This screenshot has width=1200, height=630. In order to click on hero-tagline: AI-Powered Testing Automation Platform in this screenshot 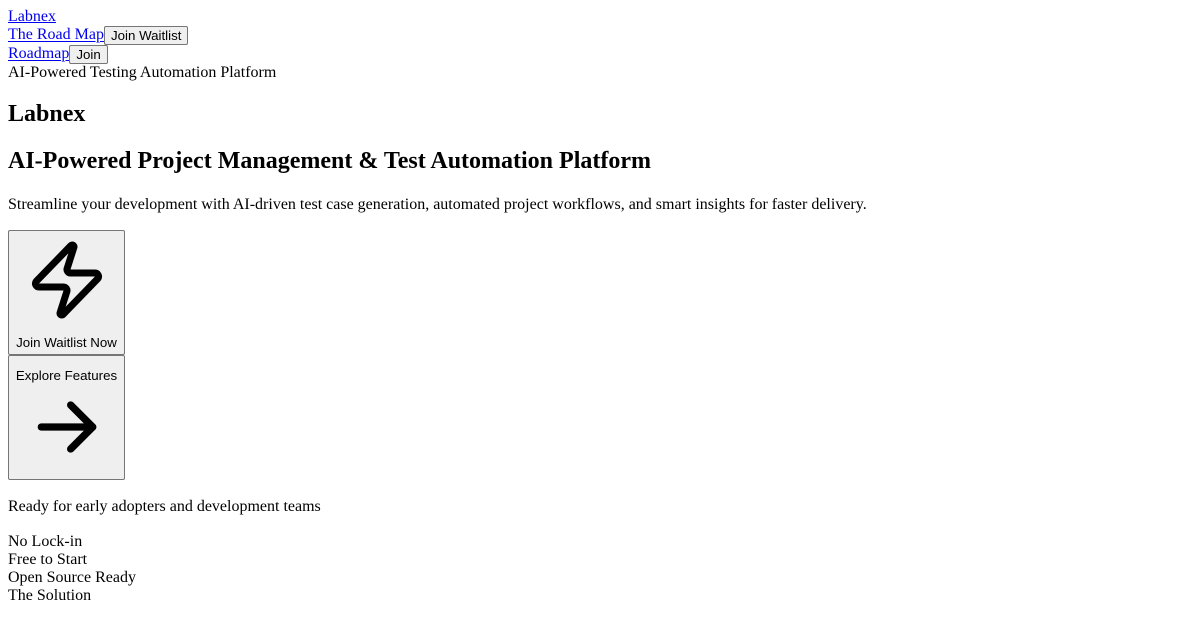, I will do `click(142, 73)`.